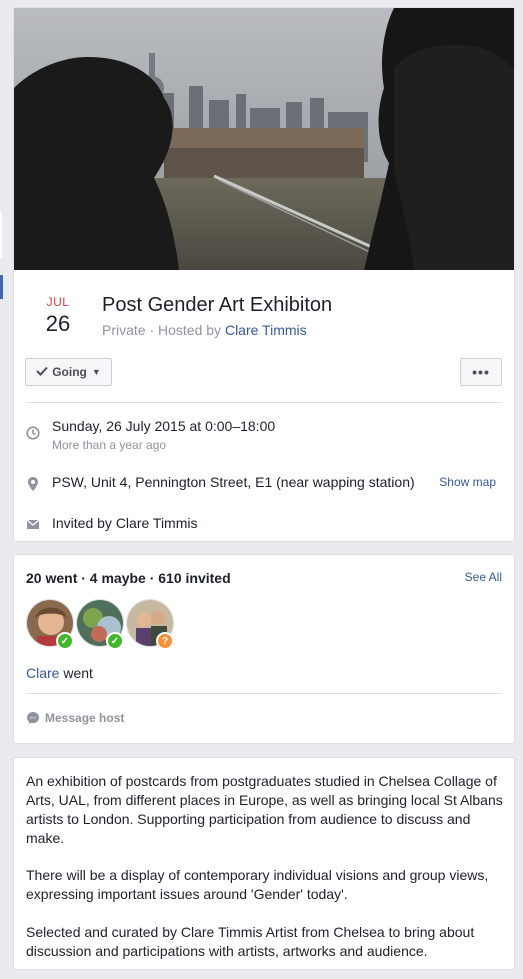 The height and width of the screenshot is (979, 523). I want to click on went-suffix: went, so click(76, 673).